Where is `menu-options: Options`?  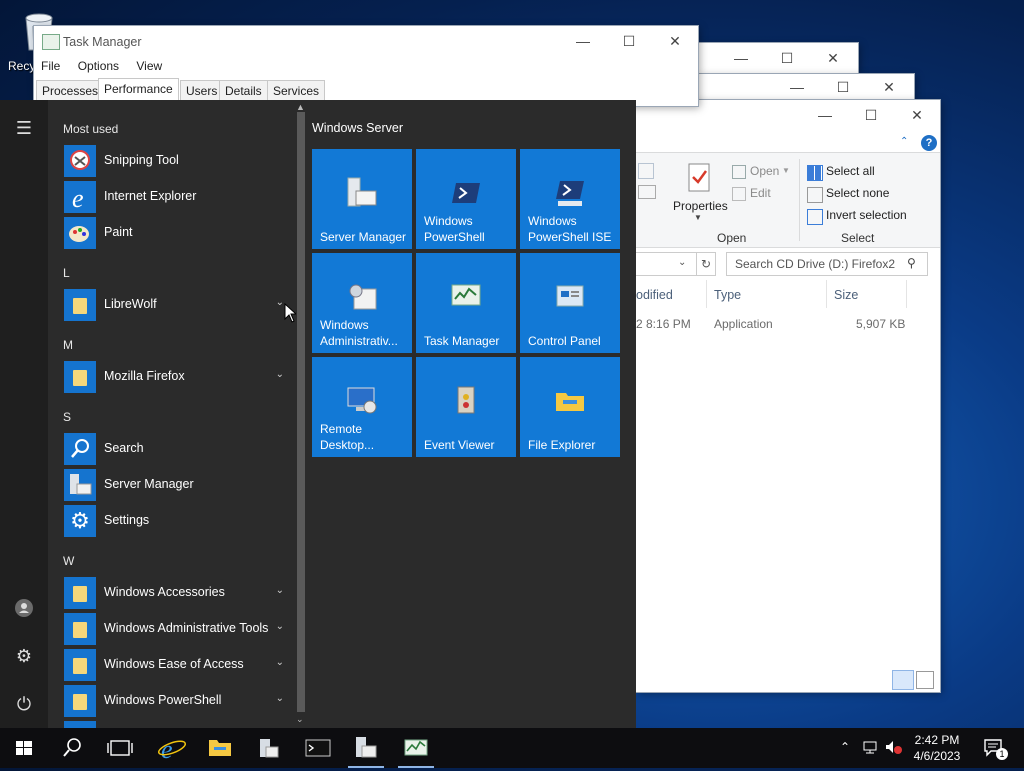 menu-options: Options is located at coordinates (98, 66).